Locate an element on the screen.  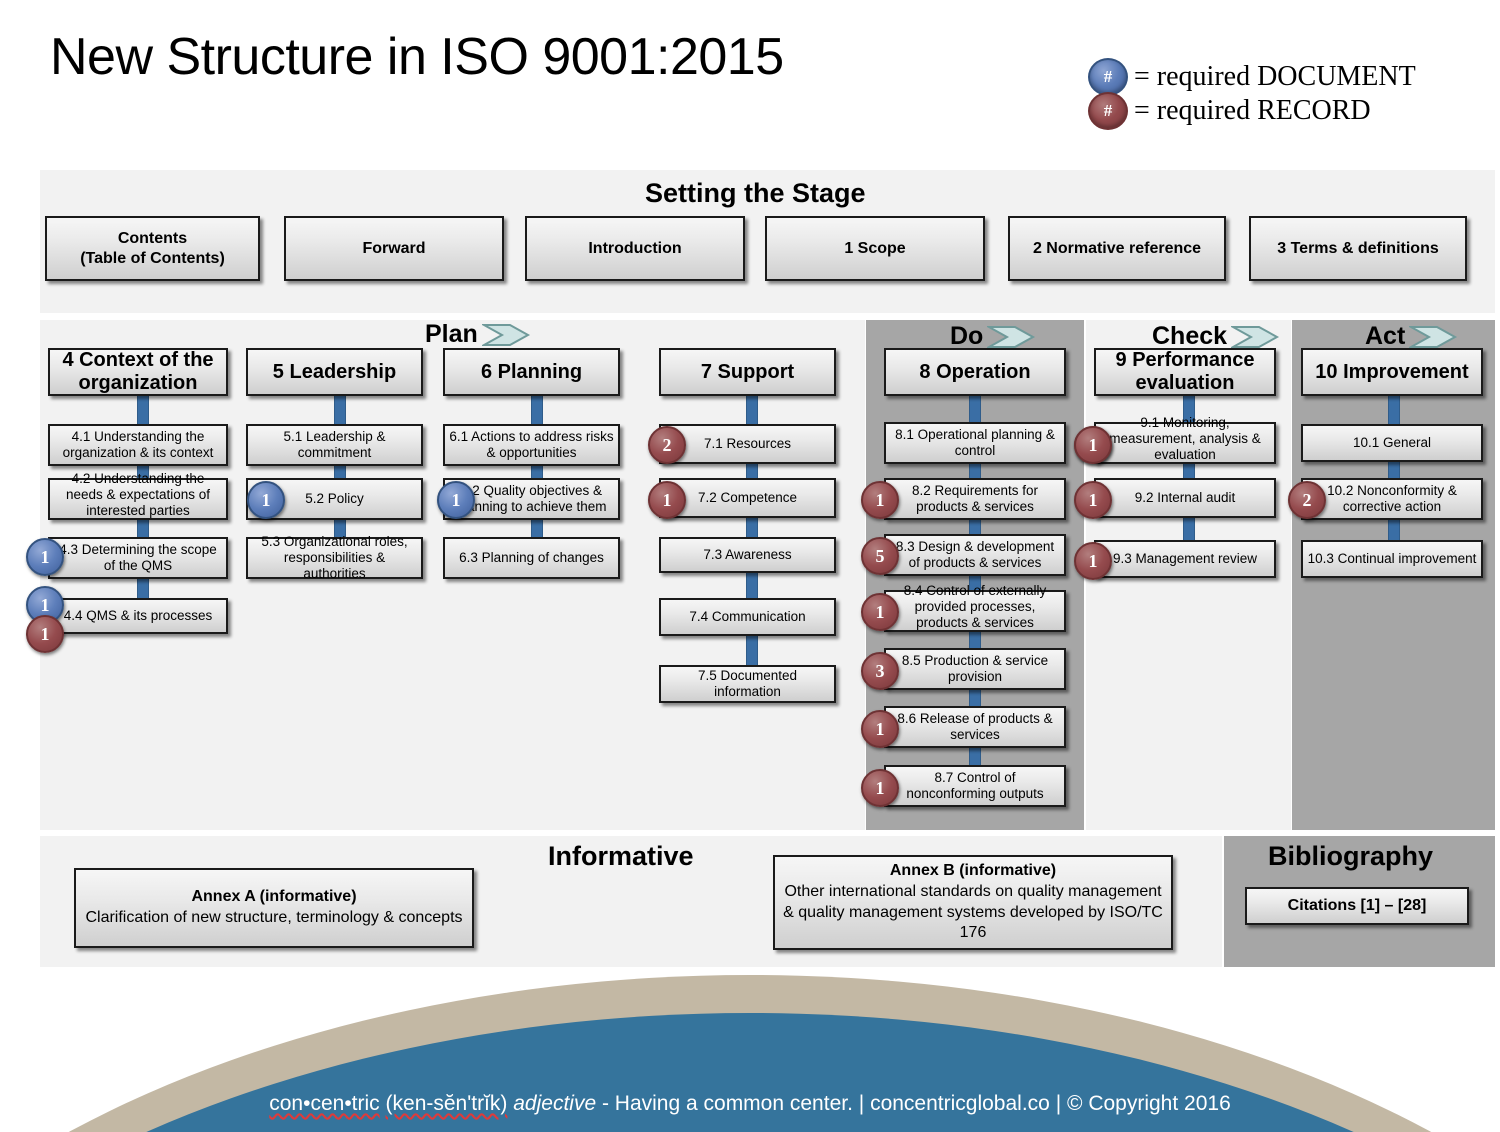
clause-box-8-1-label: 8.1 Operational planning & control is located at coordinates (975, 442).